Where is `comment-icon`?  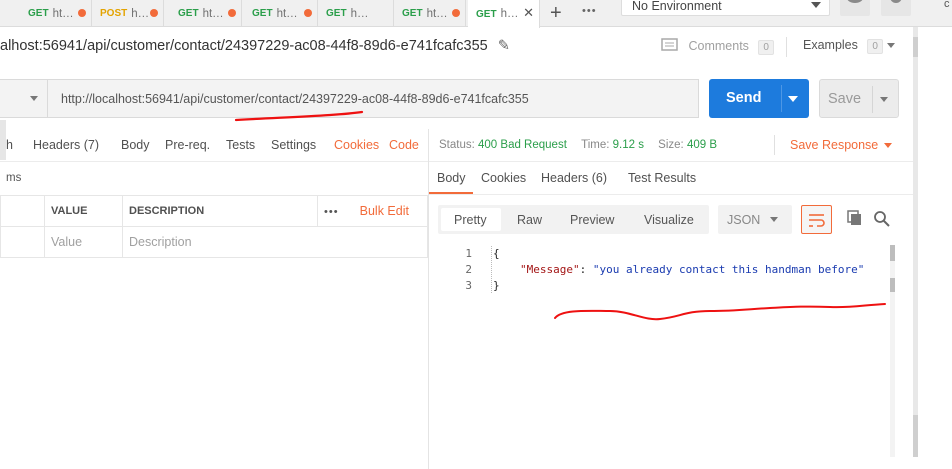
comment-icon is located at coordinates (669, 44).